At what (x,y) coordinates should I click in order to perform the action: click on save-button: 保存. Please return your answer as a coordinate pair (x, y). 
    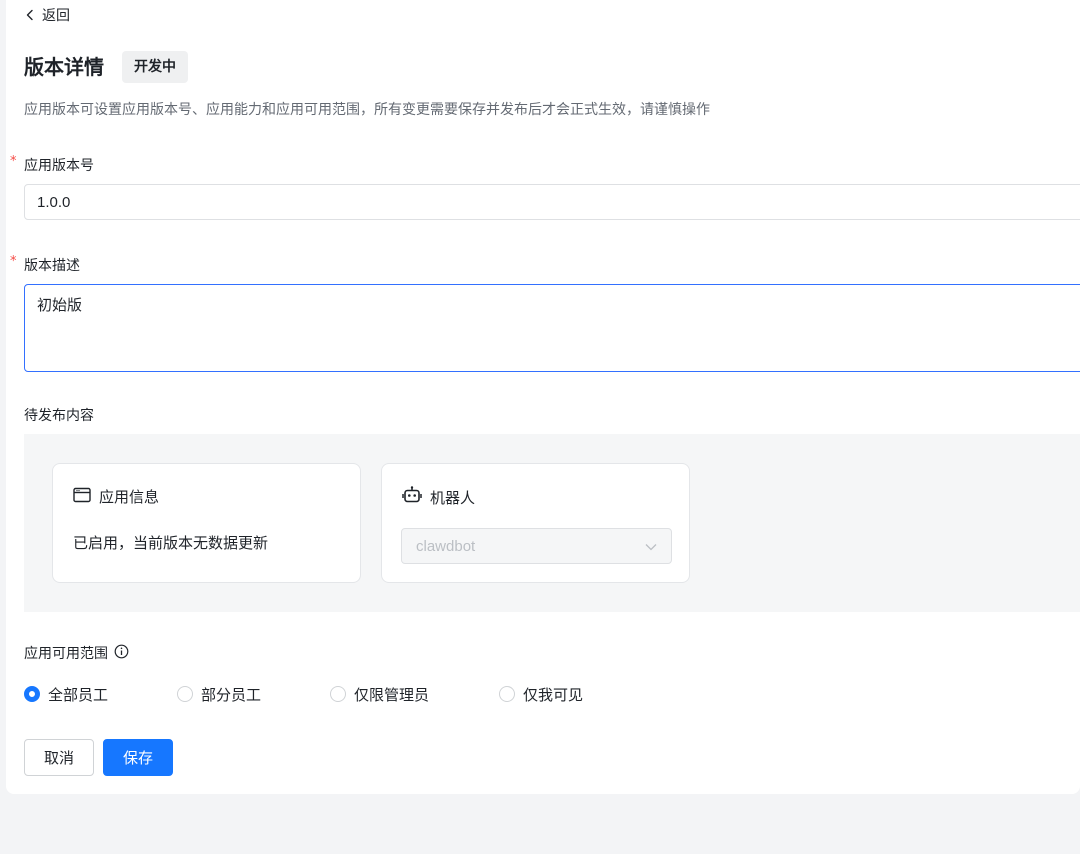
    Looking at the image, I should click on (138, 757).